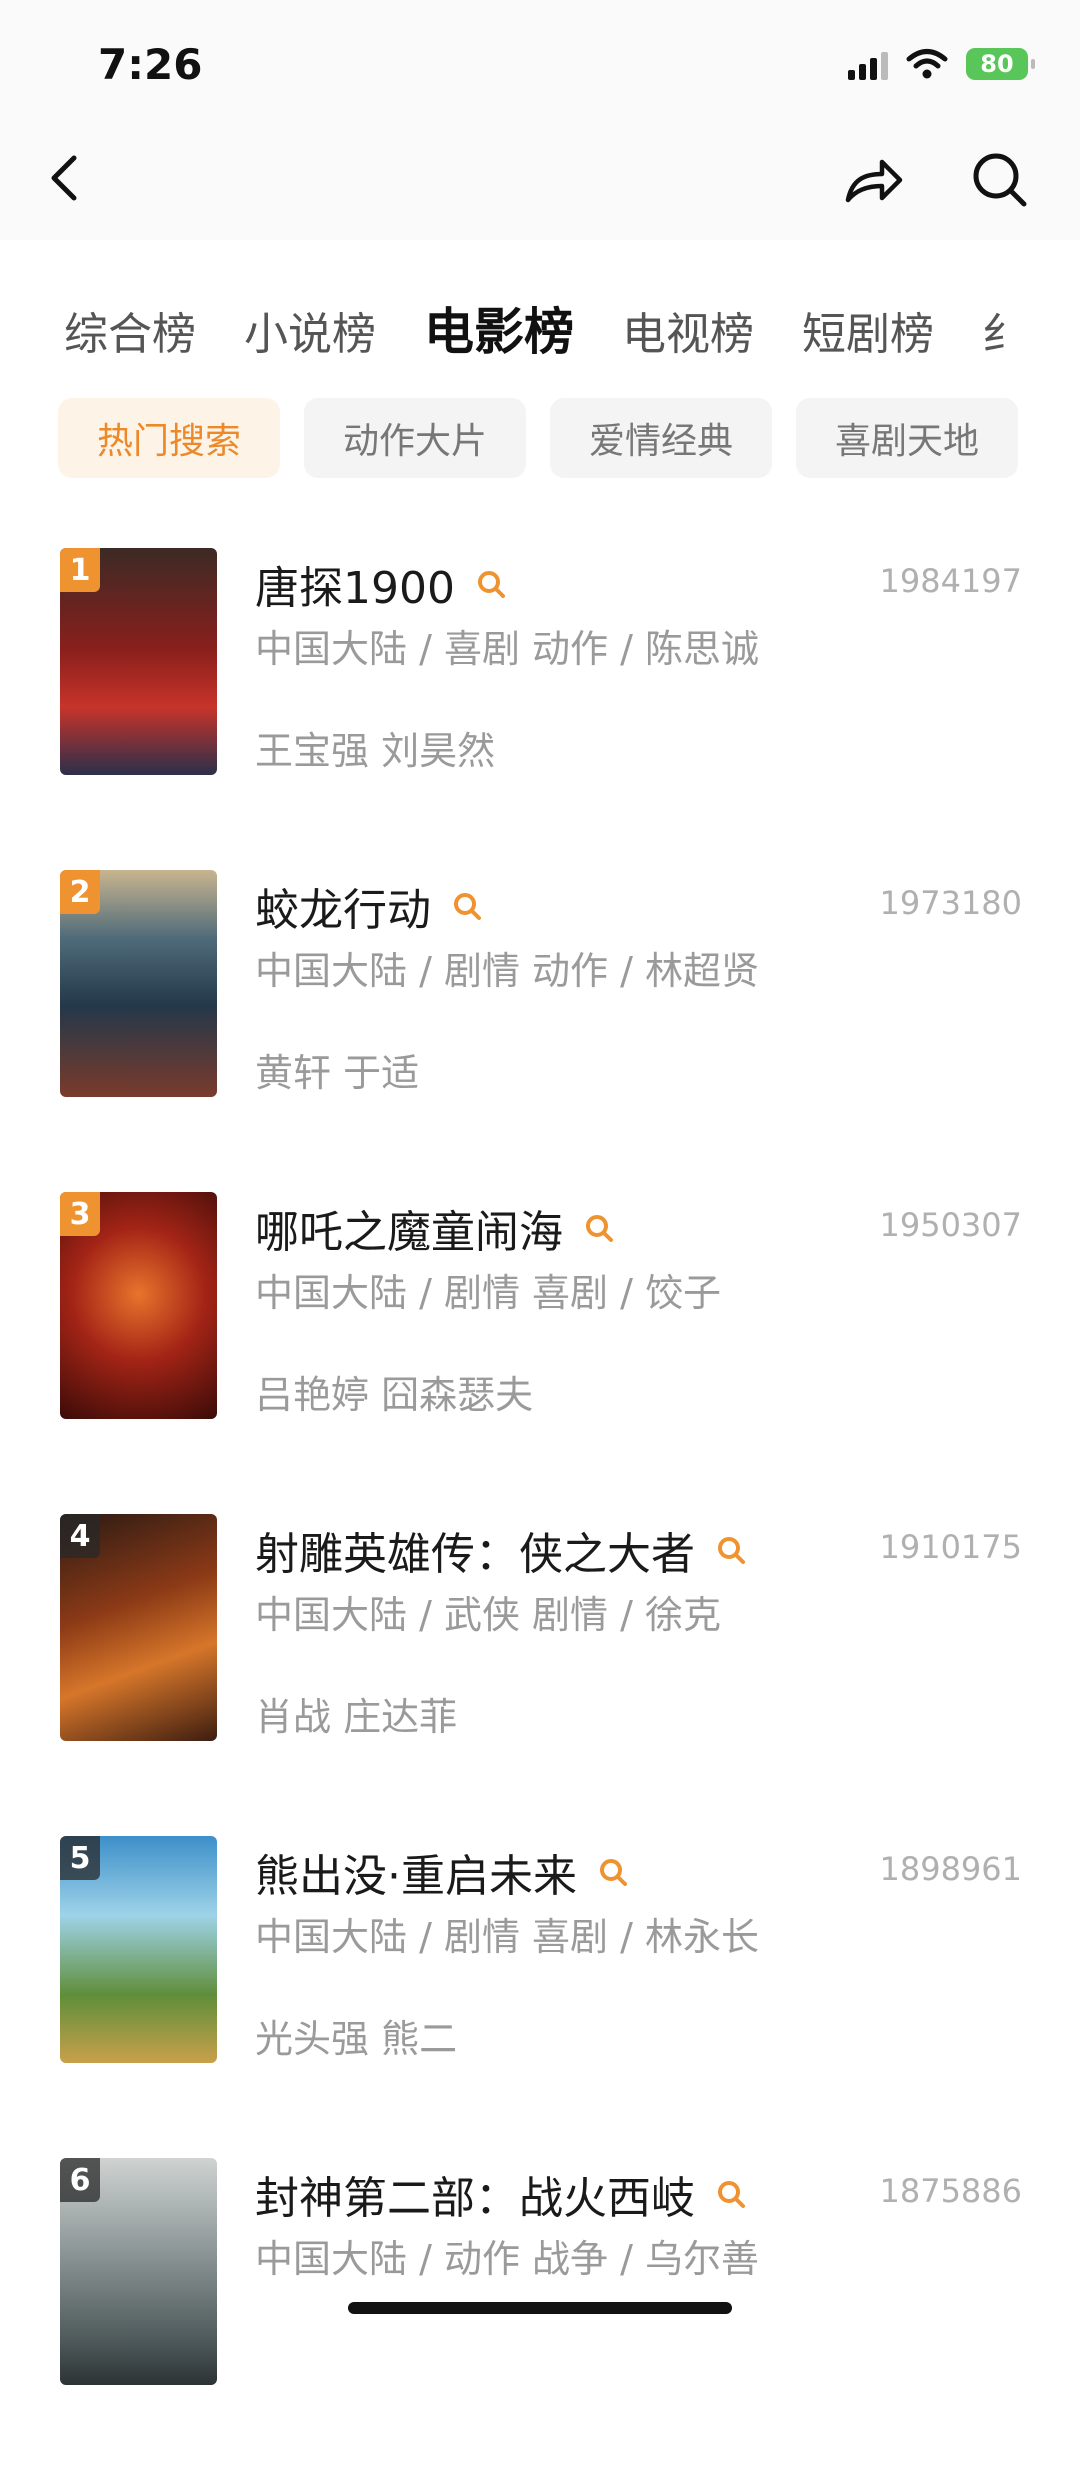 The image size is (1080, 2480). Describe the element at coordinates (138, 1949) in the screenshot. I see `movie-poster: 5` at that location.